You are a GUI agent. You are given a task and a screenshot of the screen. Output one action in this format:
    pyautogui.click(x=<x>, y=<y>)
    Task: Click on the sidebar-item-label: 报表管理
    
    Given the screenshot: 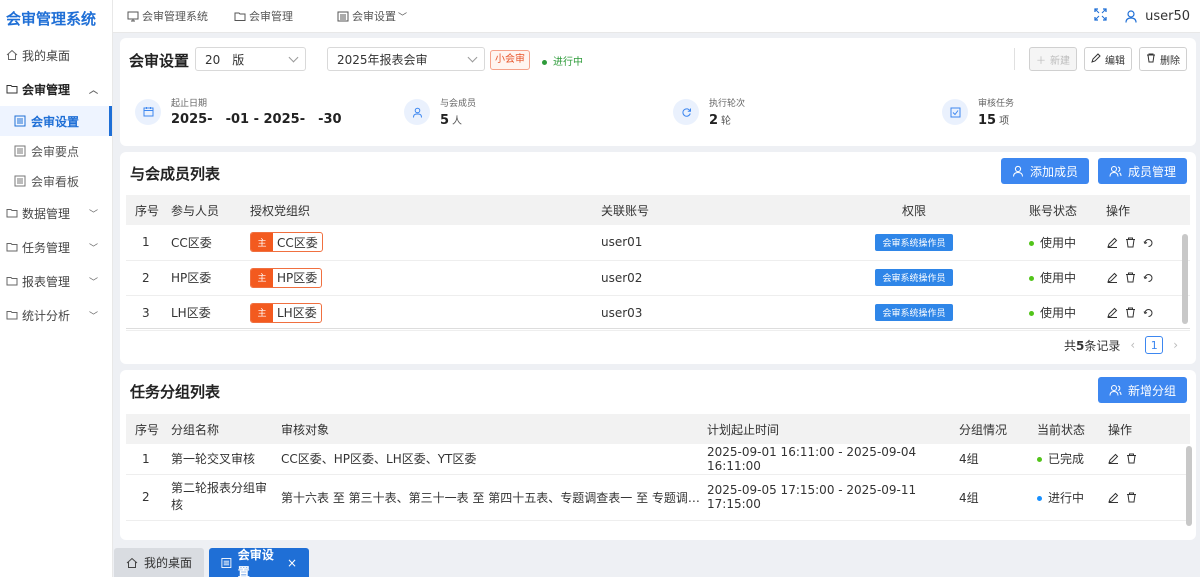 What is the action you would take?
    pyautogui.click(x=46, y=281)
    